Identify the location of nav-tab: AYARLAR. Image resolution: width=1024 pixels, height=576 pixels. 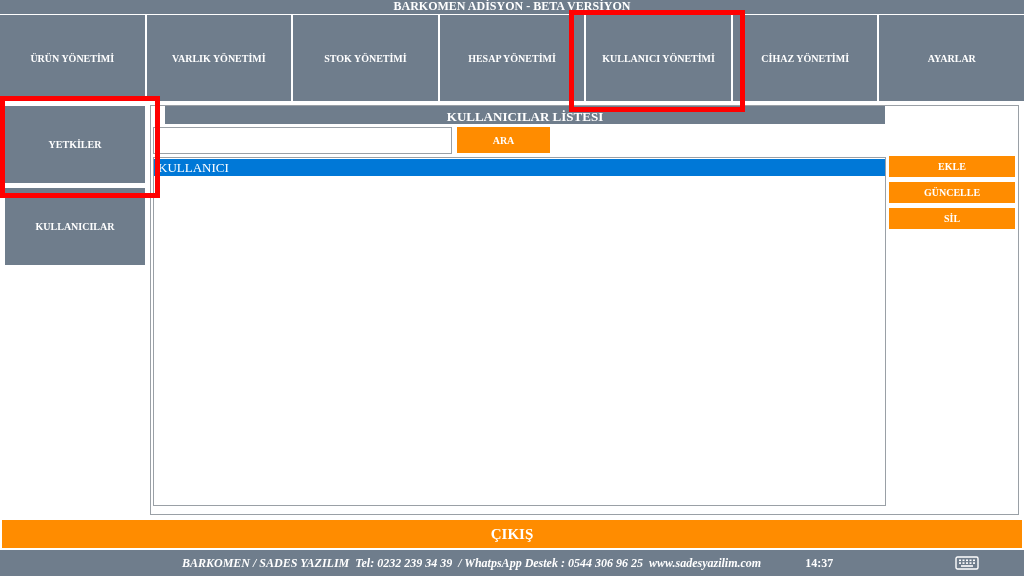
(951, 58).